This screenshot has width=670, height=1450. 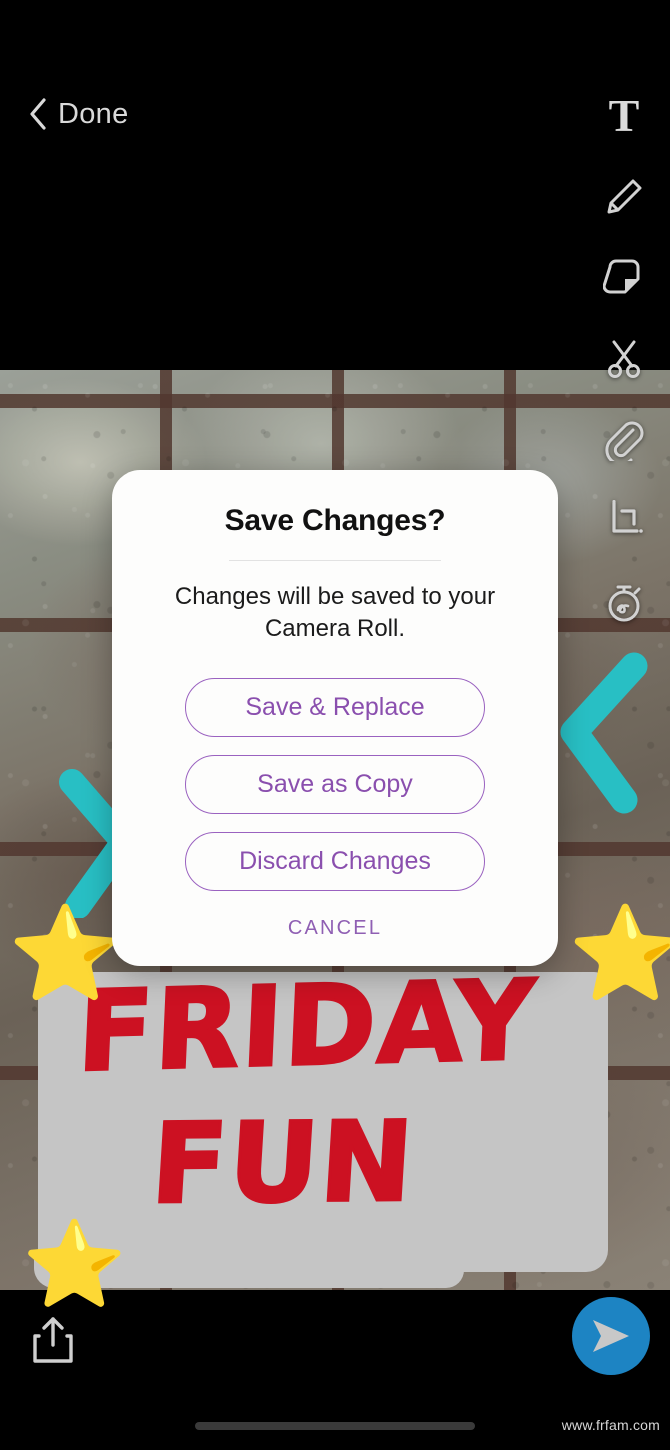 I want to click on drawn-chevron-right, so click(x=600, y=733).